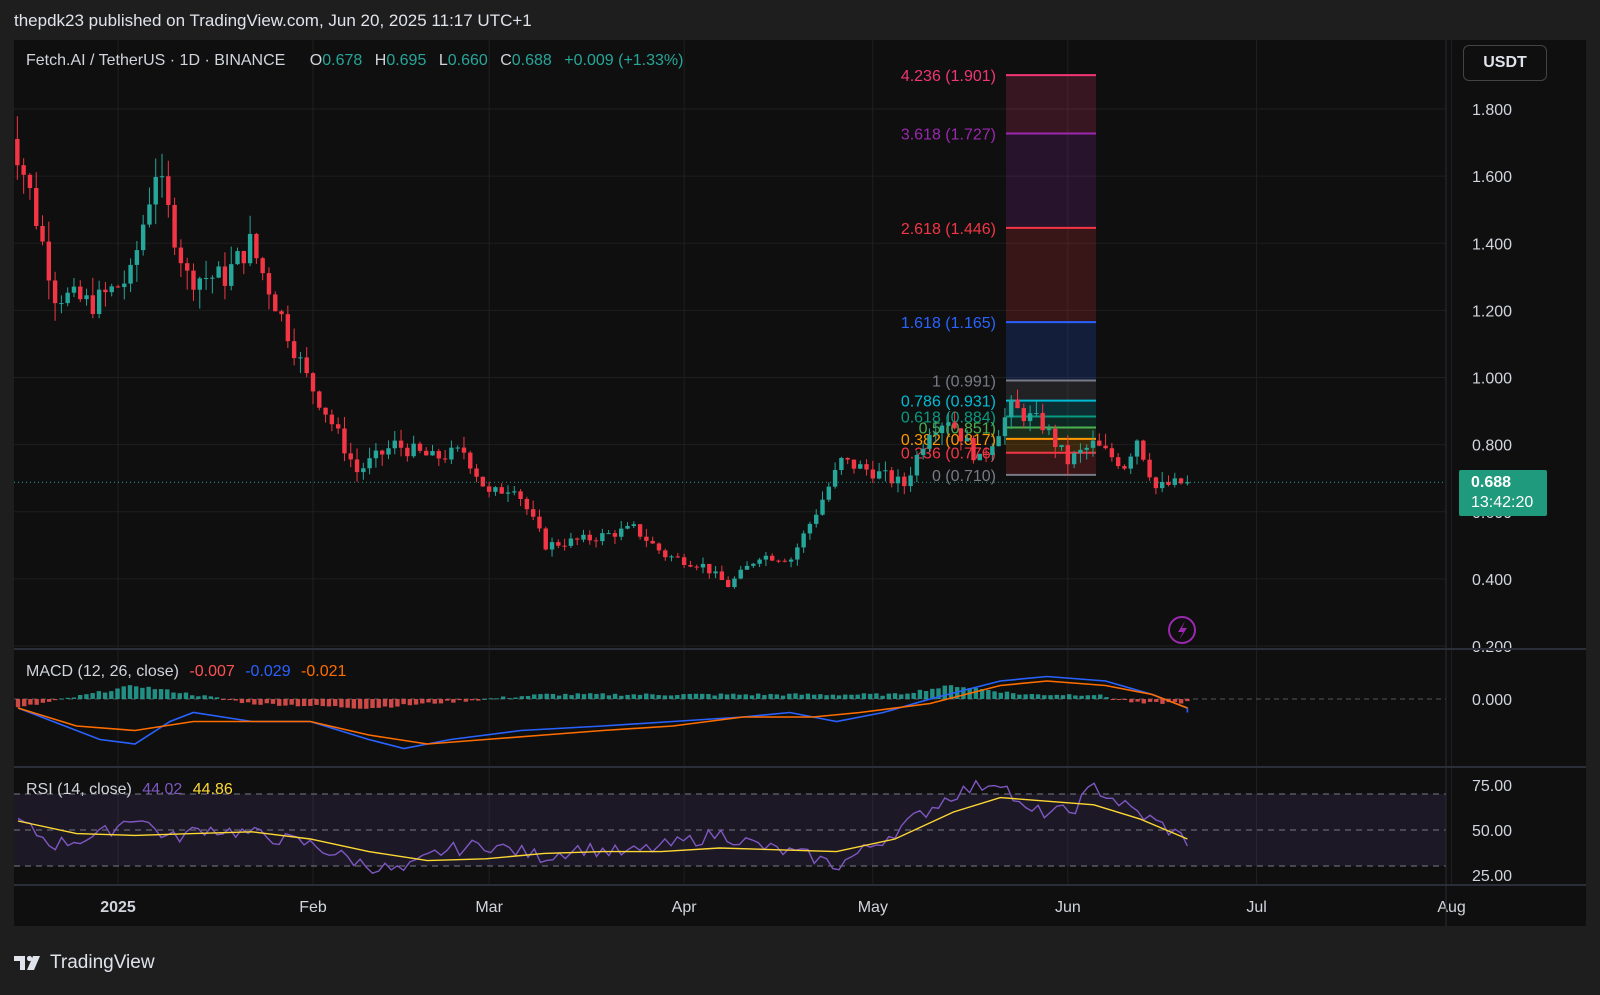 This screenshot has height=995, width=1600. What do you see at coordinates (155, 60) in the screenshot?
I see `symbol-name: Fetch.AI / TetherUS · 1D · BINANCE` at bounding box center [155, 60].